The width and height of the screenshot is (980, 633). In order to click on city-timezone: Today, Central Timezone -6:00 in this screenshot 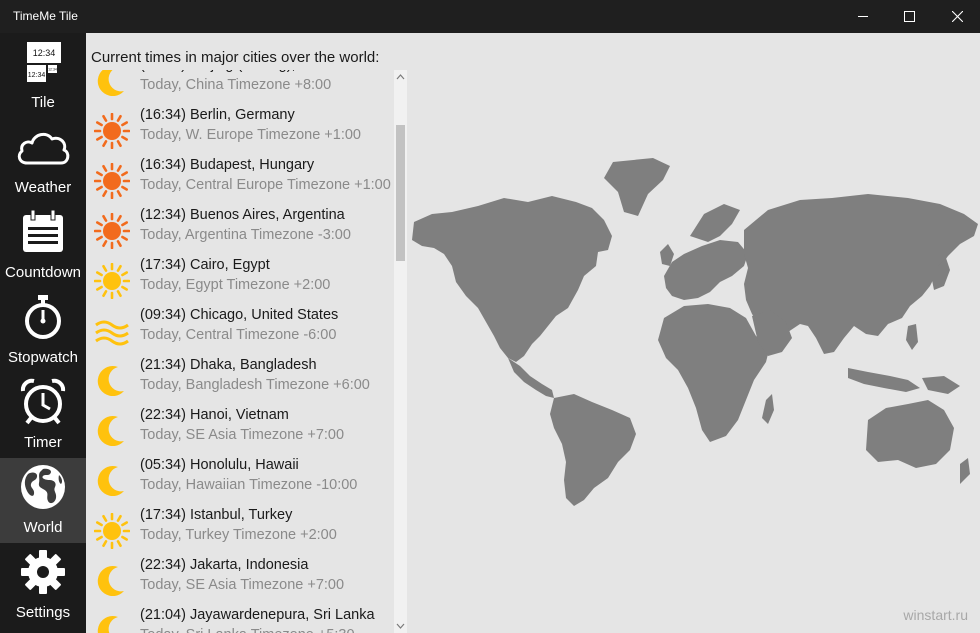, I will do `click(238, 335)`.